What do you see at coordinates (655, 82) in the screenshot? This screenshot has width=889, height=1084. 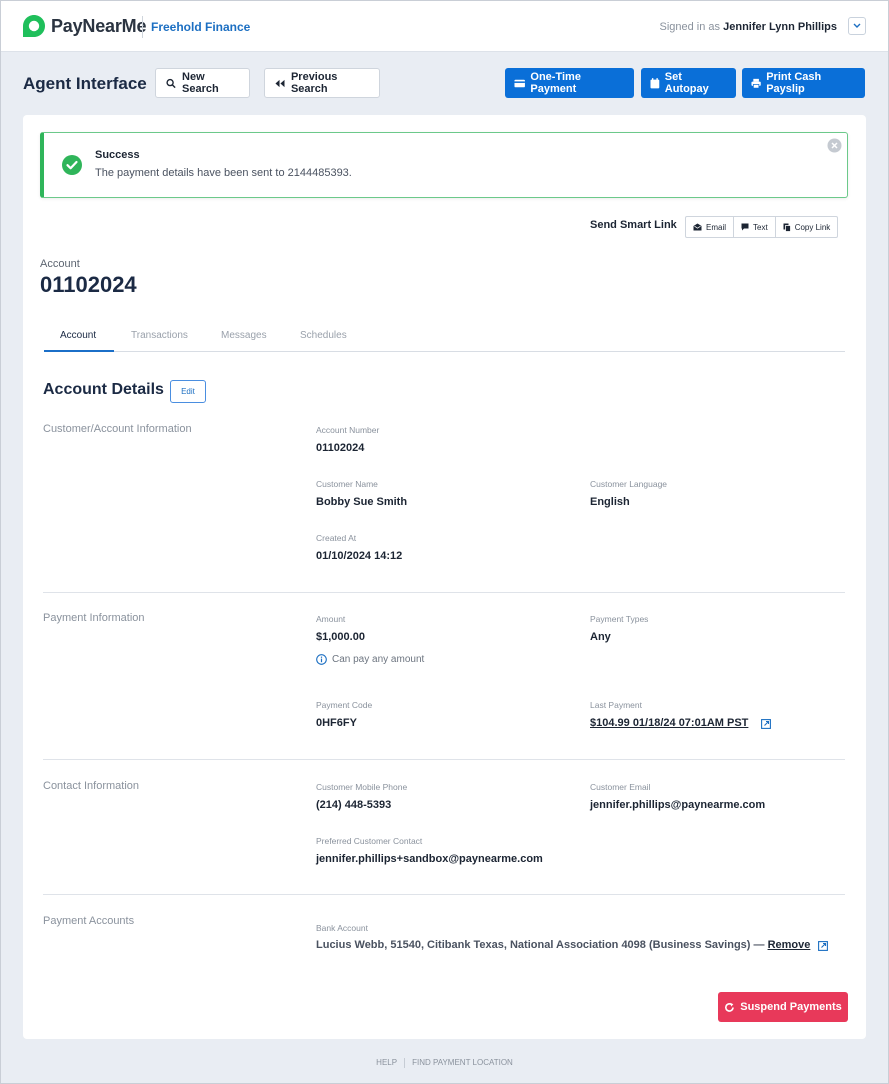 I see `calendar-icon` at bounding box center [655, 82].